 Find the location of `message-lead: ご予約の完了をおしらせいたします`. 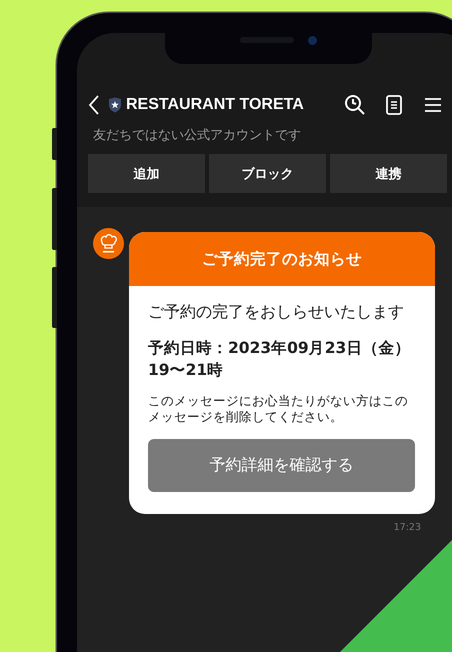

message-lead: ご予約の完了をおしらせいたします is located at coordinates (276, 312).